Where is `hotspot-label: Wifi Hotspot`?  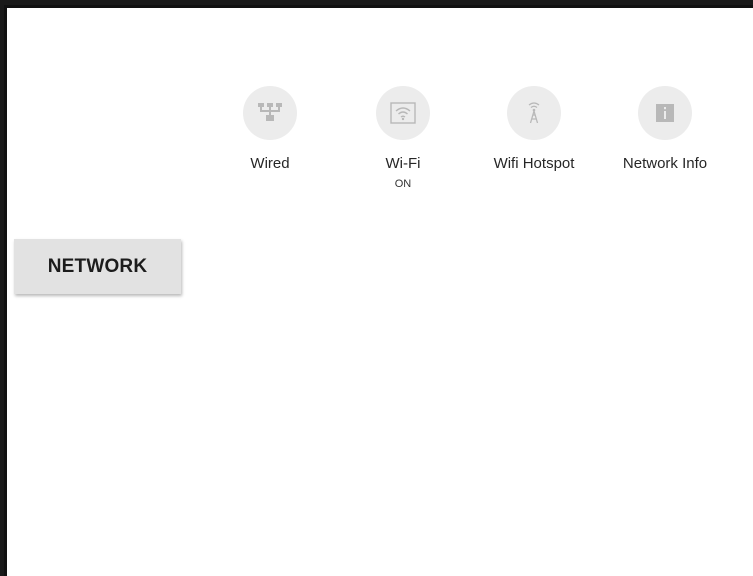 hotspot-label: Wifi Hotspot is located at coordinates (534, 163).